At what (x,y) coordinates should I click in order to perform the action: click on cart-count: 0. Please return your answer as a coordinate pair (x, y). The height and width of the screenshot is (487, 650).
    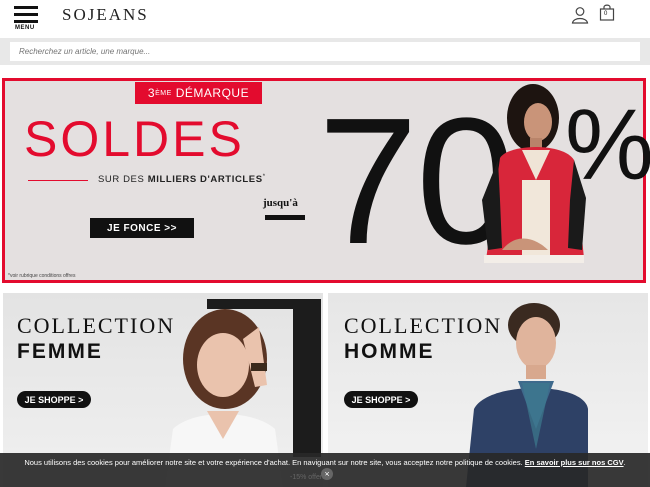
    Looking at the image, I should click on (606, 14).